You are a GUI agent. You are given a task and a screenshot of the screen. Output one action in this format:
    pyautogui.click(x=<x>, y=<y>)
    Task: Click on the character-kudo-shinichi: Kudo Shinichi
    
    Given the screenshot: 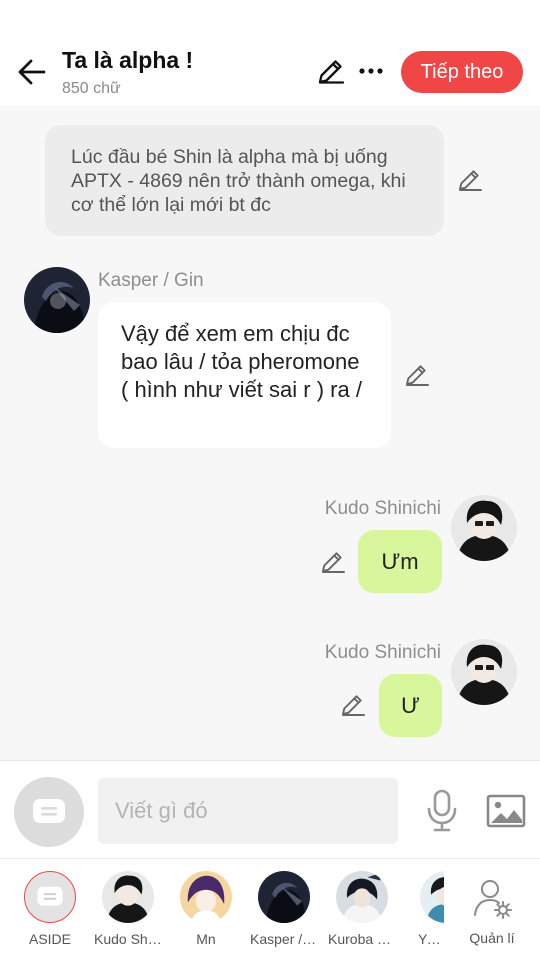 What is the action you would take?
    pyautogui.click(x=128, y=909)
    